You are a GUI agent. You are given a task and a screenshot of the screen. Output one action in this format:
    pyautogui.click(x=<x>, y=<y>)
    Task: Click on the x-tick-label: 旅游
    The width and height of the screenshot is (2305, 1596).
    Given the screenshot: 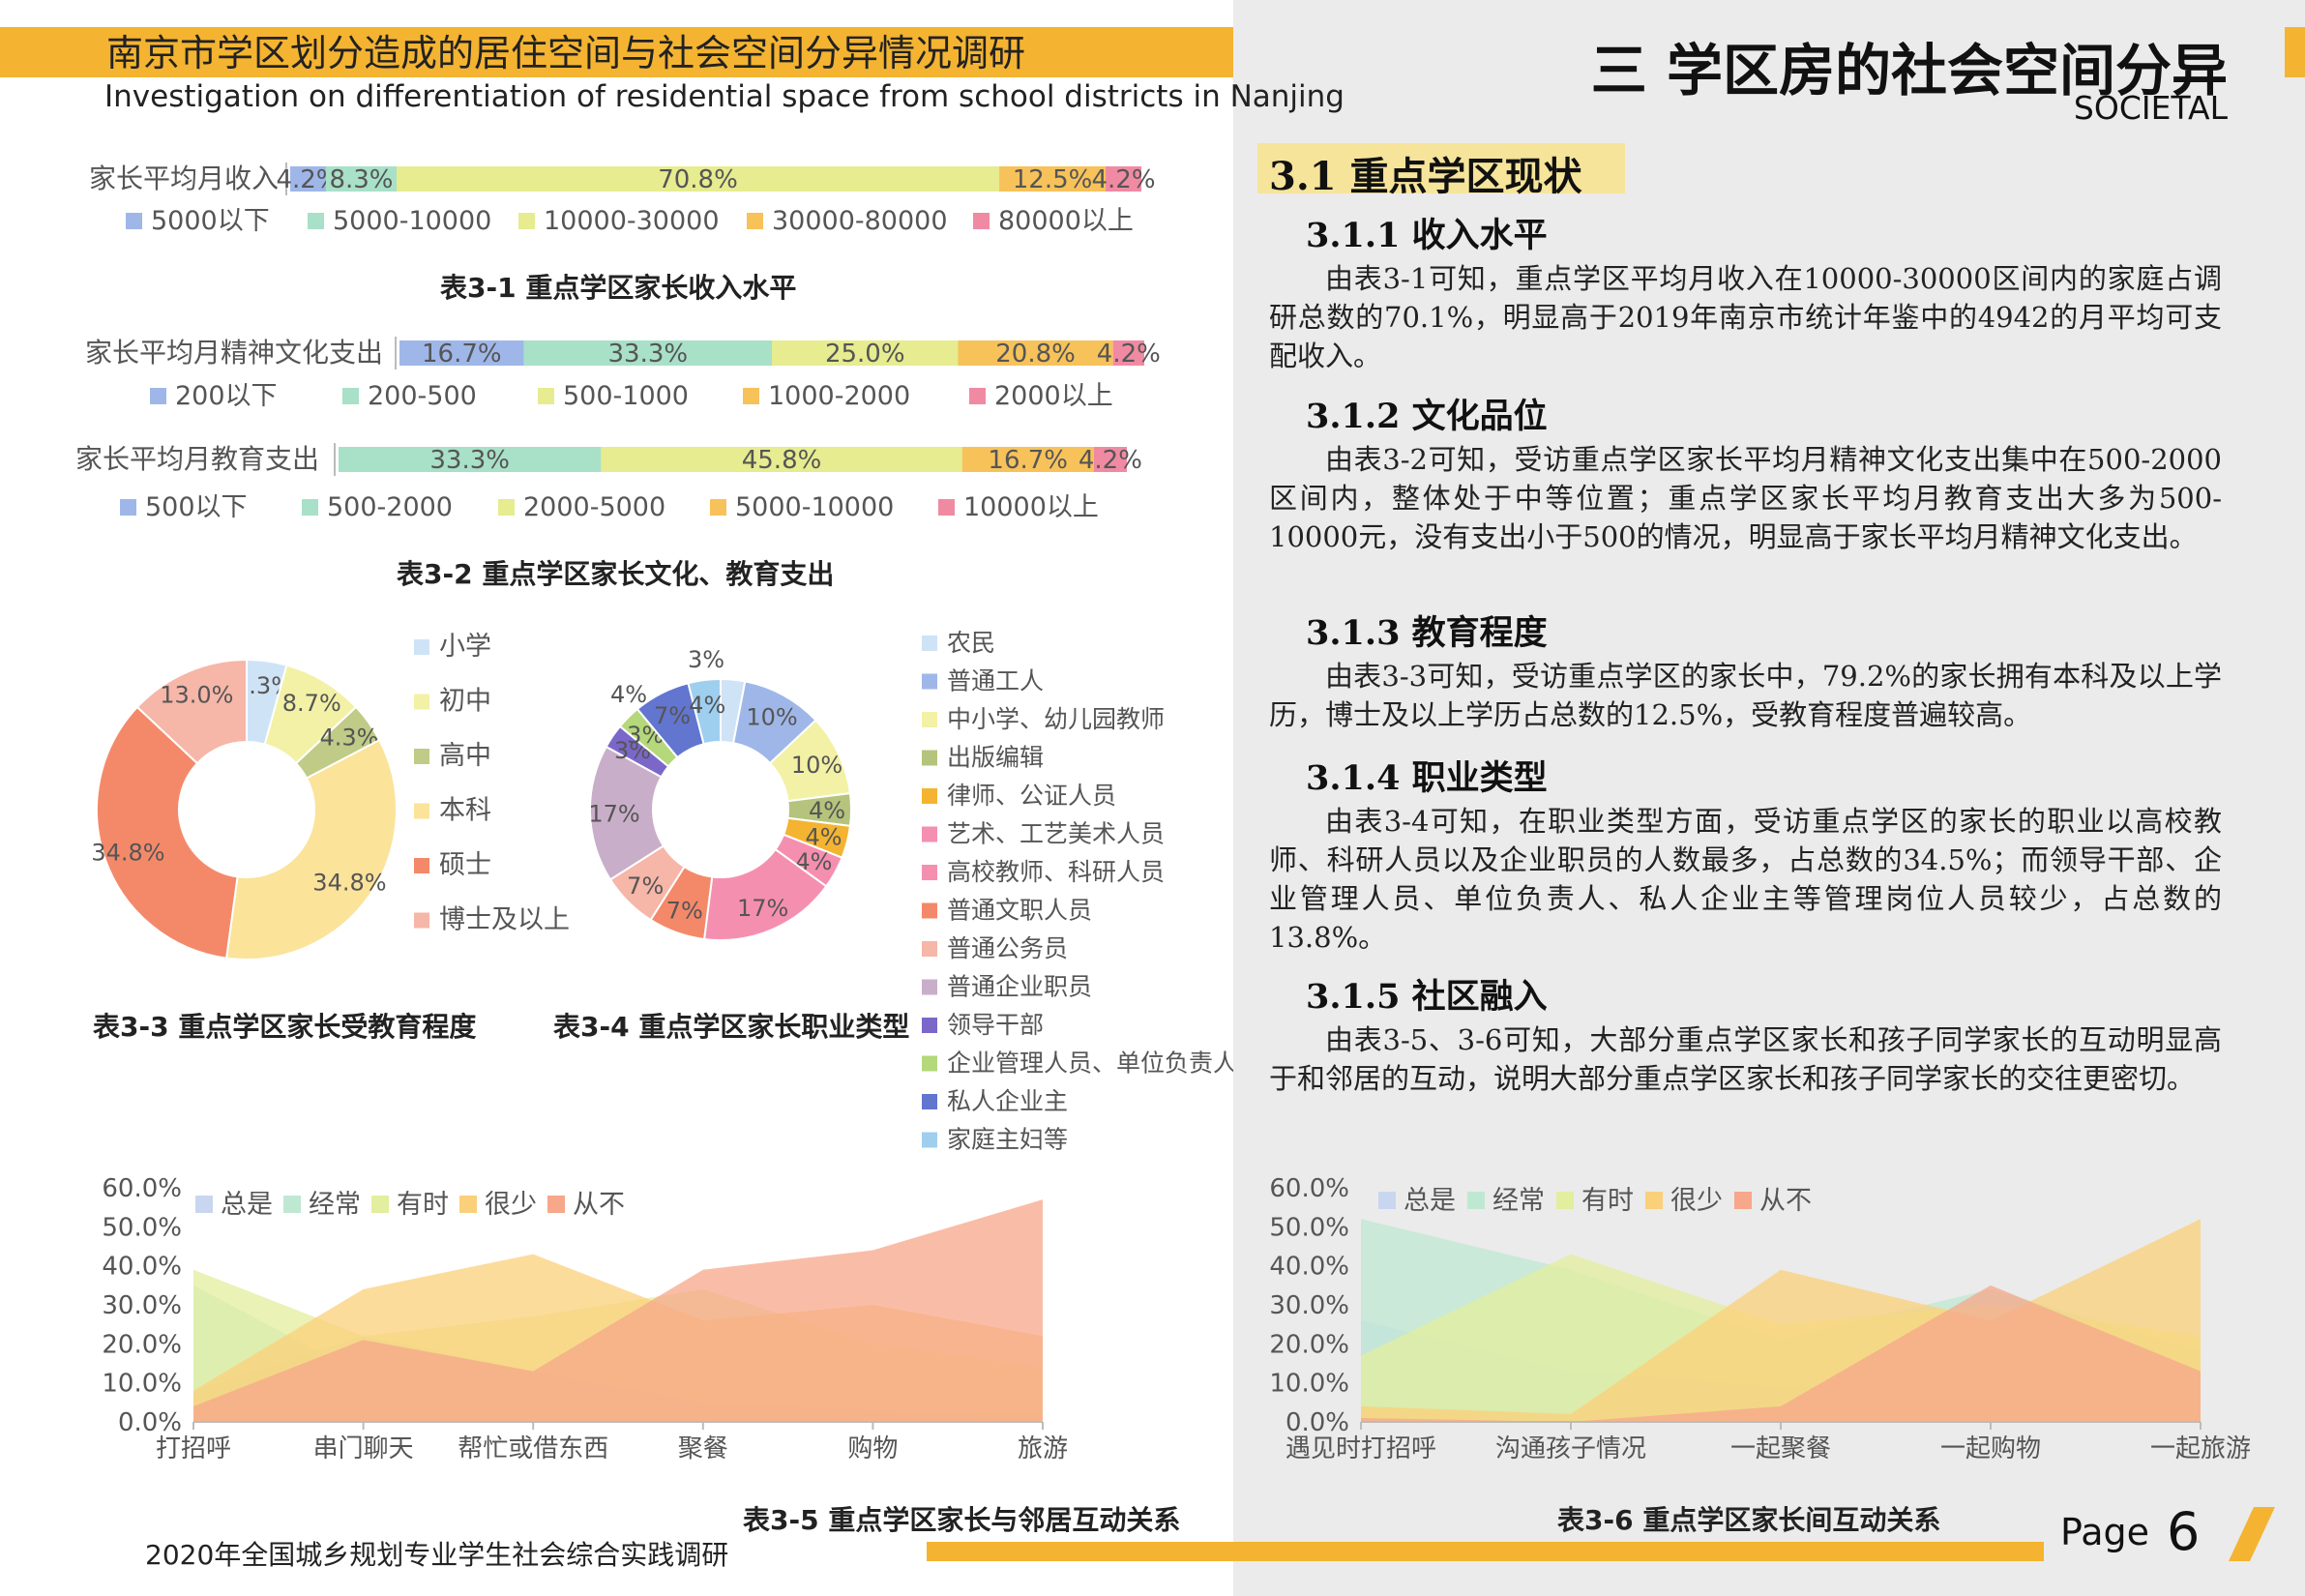 What is the action you would take?
    pyautogui.click(x=1043, y=1448)
    